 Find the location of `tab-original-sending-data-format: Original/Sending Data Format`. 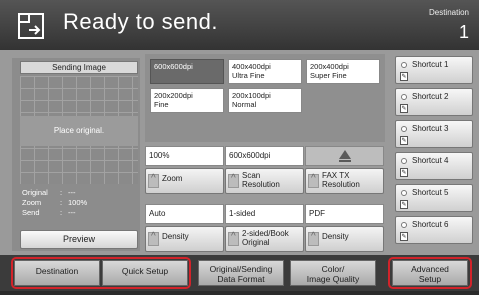

tab-original-sending-data-format: Original/Sending Data Format is located at coordinates (241, 273).